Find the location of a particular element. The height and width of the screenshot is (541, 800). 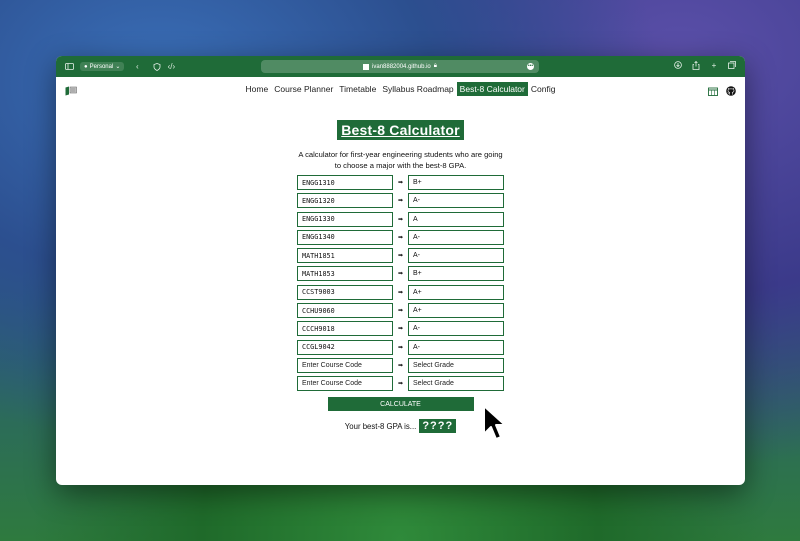

tabs-overview-icon is located at coordinates (732, 65).